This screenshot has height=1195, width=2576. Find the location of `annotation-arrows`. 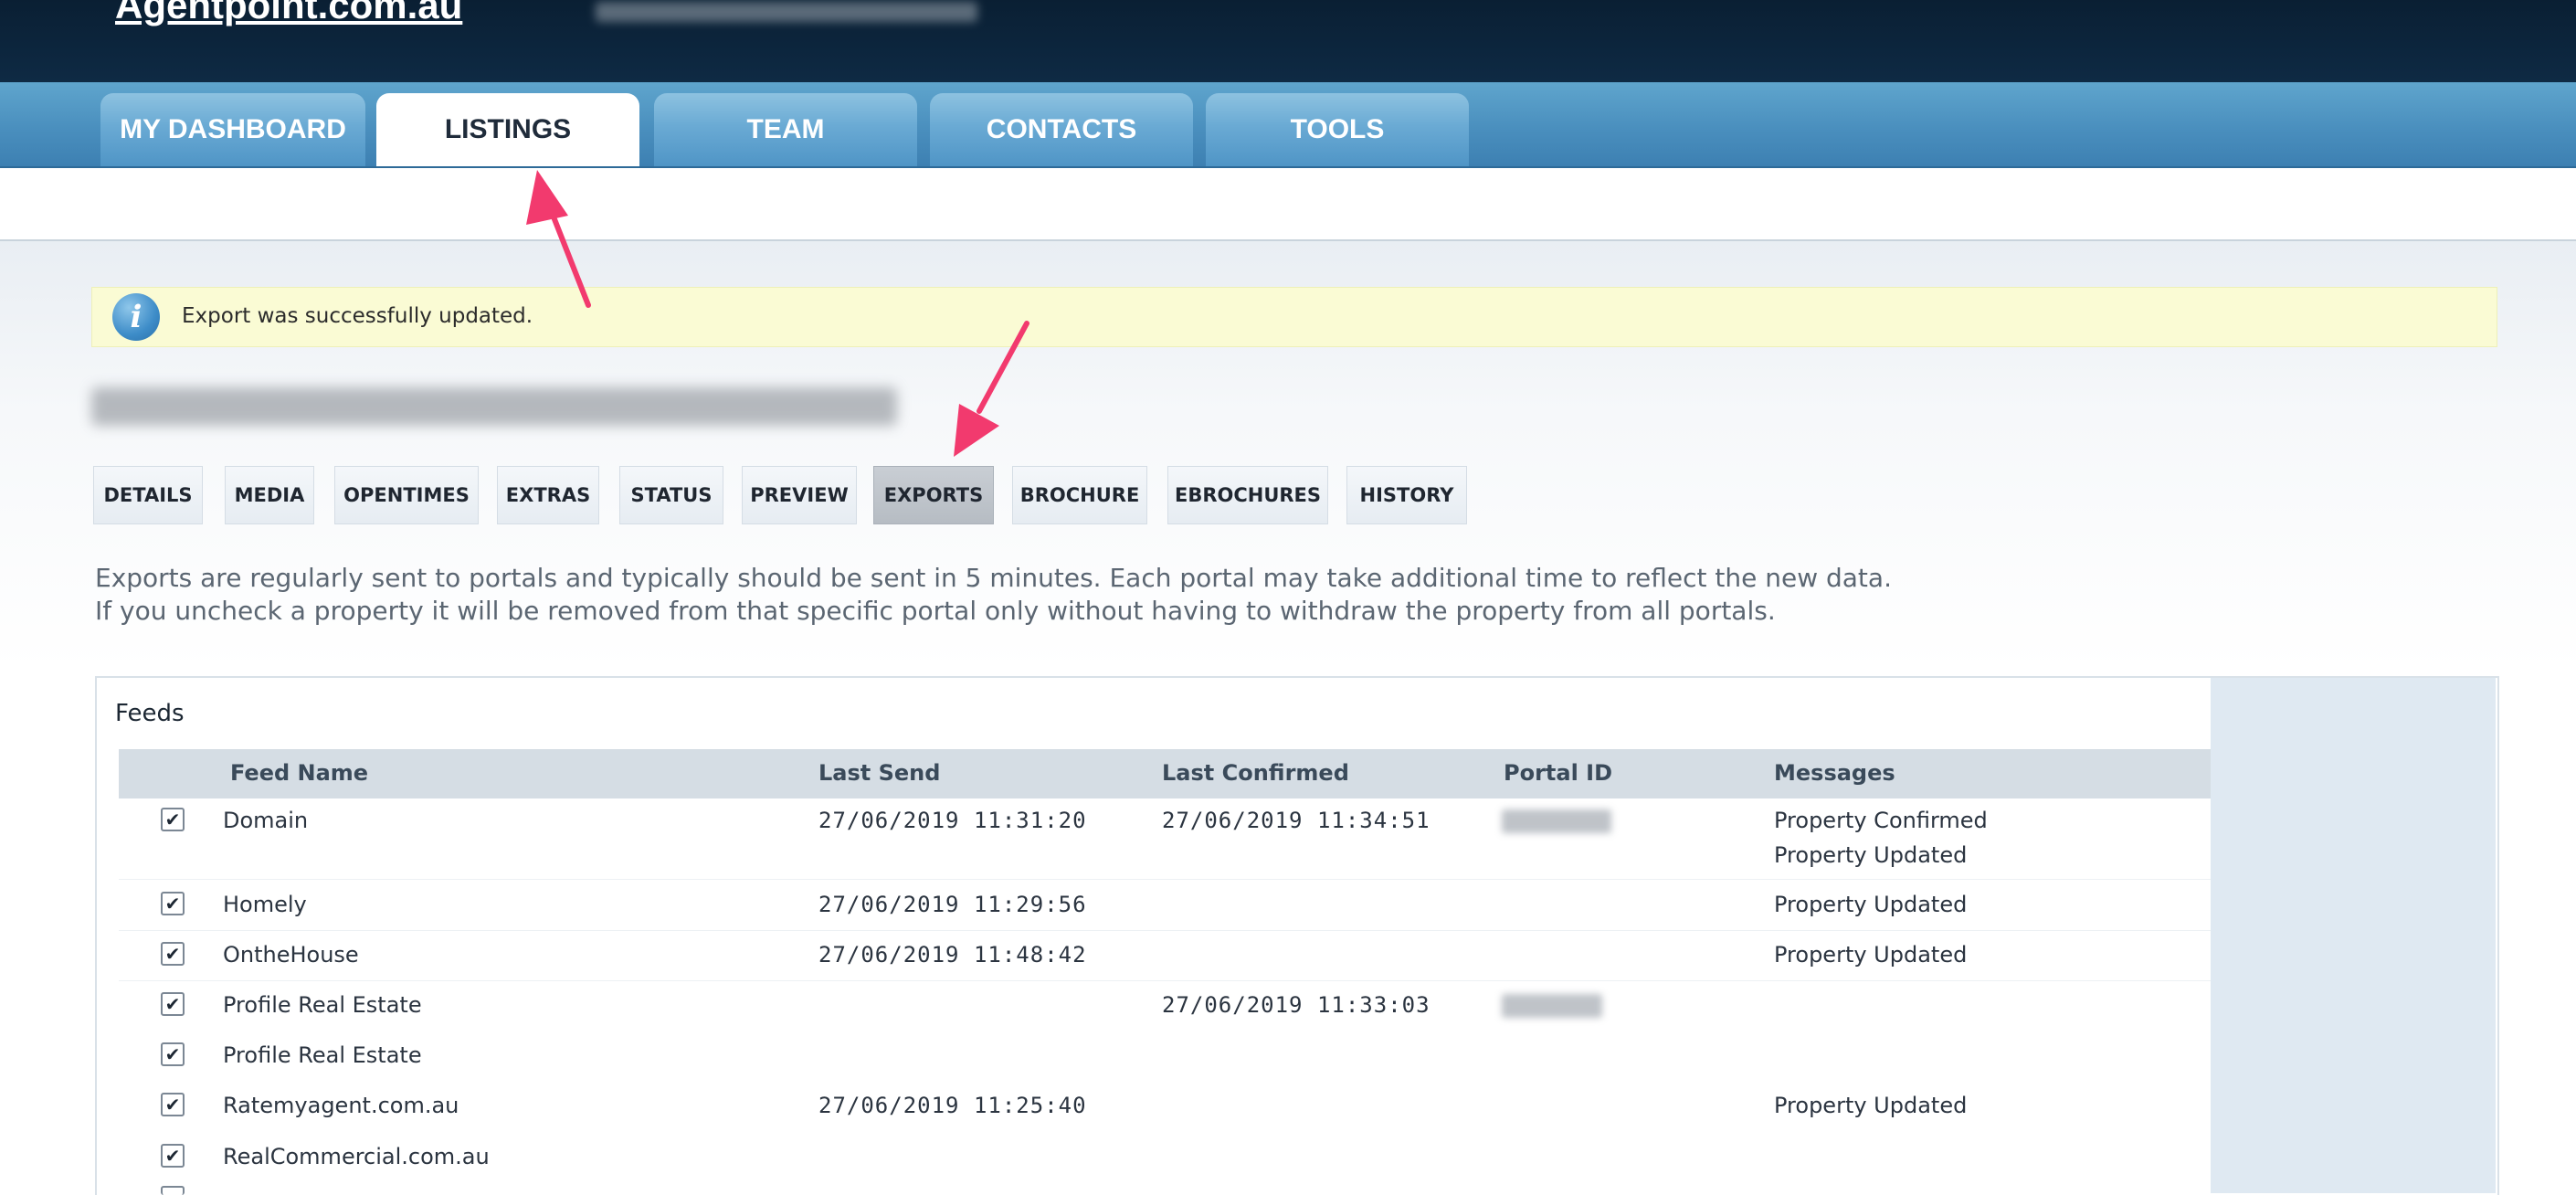

annotation-arrows is located at coordinates (777, 313).